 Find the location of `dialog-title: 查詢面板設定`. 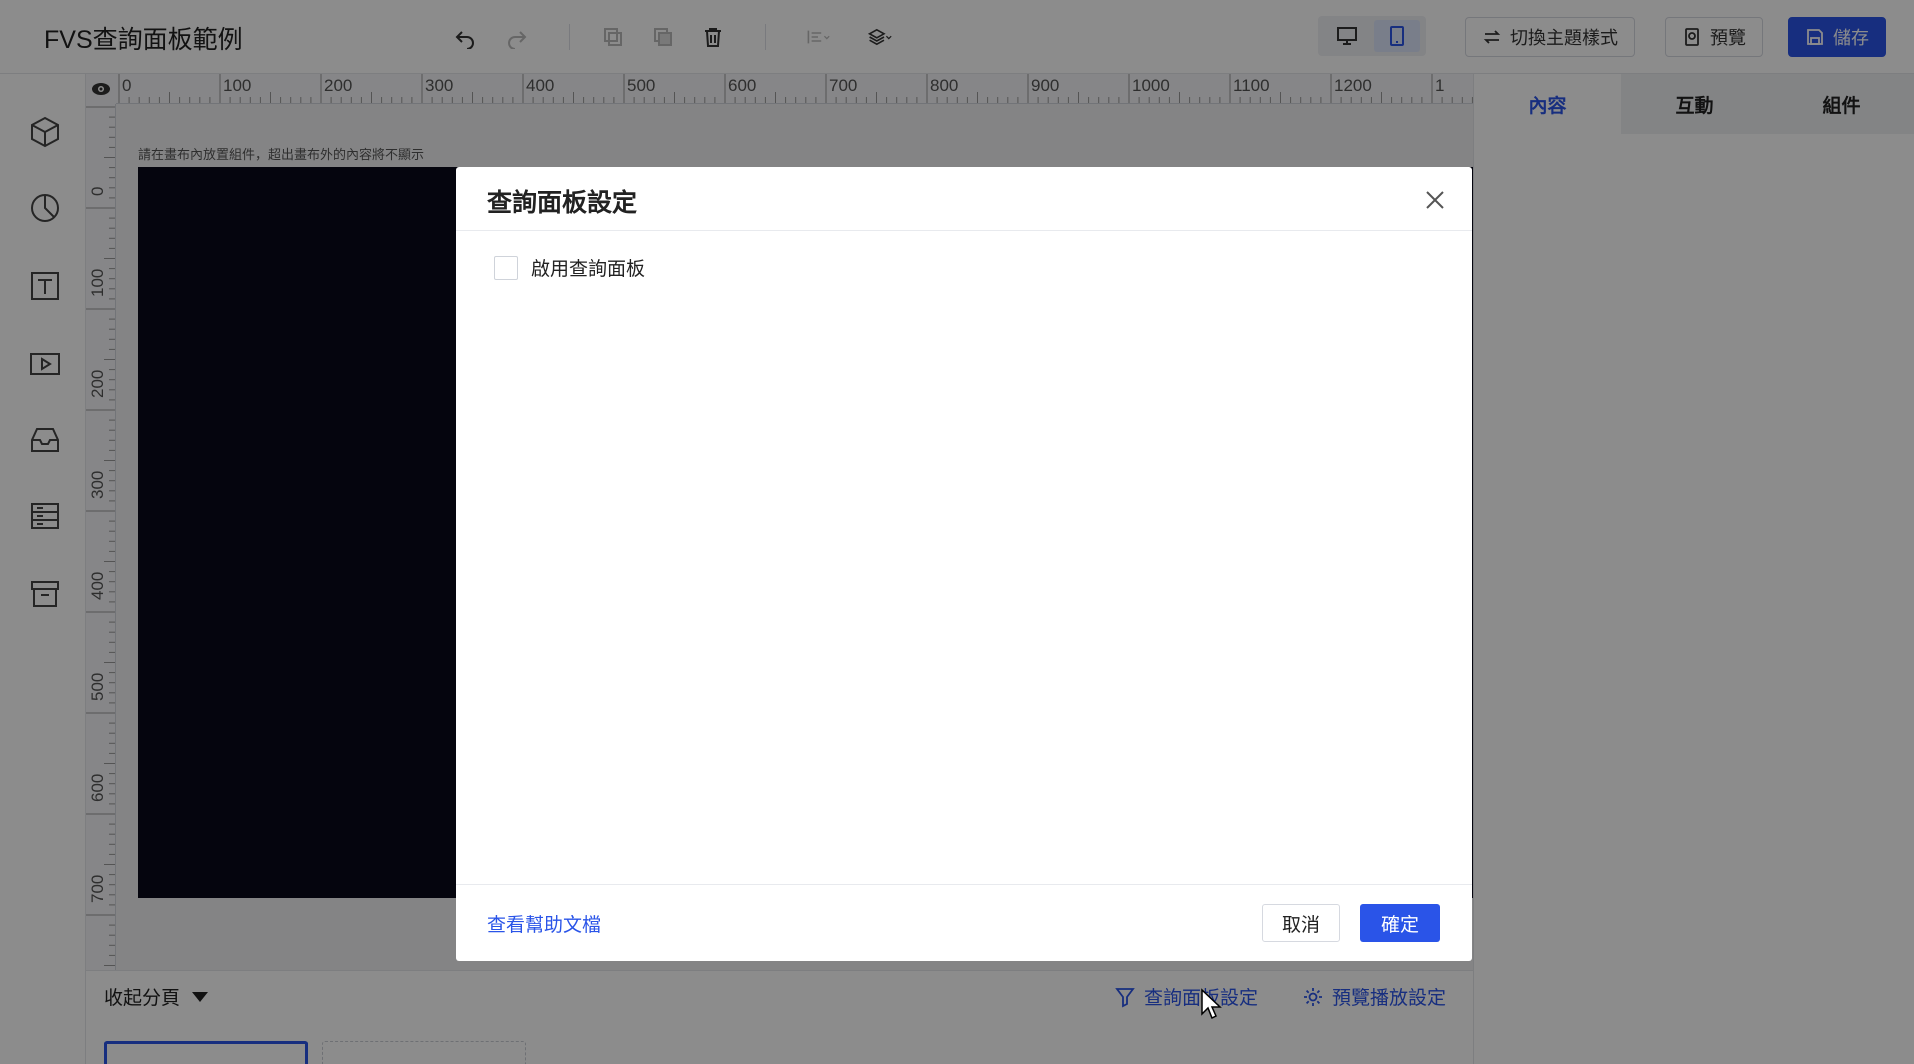

dialog-title: 查詢面板設定 is located at coordinates (562, 203).